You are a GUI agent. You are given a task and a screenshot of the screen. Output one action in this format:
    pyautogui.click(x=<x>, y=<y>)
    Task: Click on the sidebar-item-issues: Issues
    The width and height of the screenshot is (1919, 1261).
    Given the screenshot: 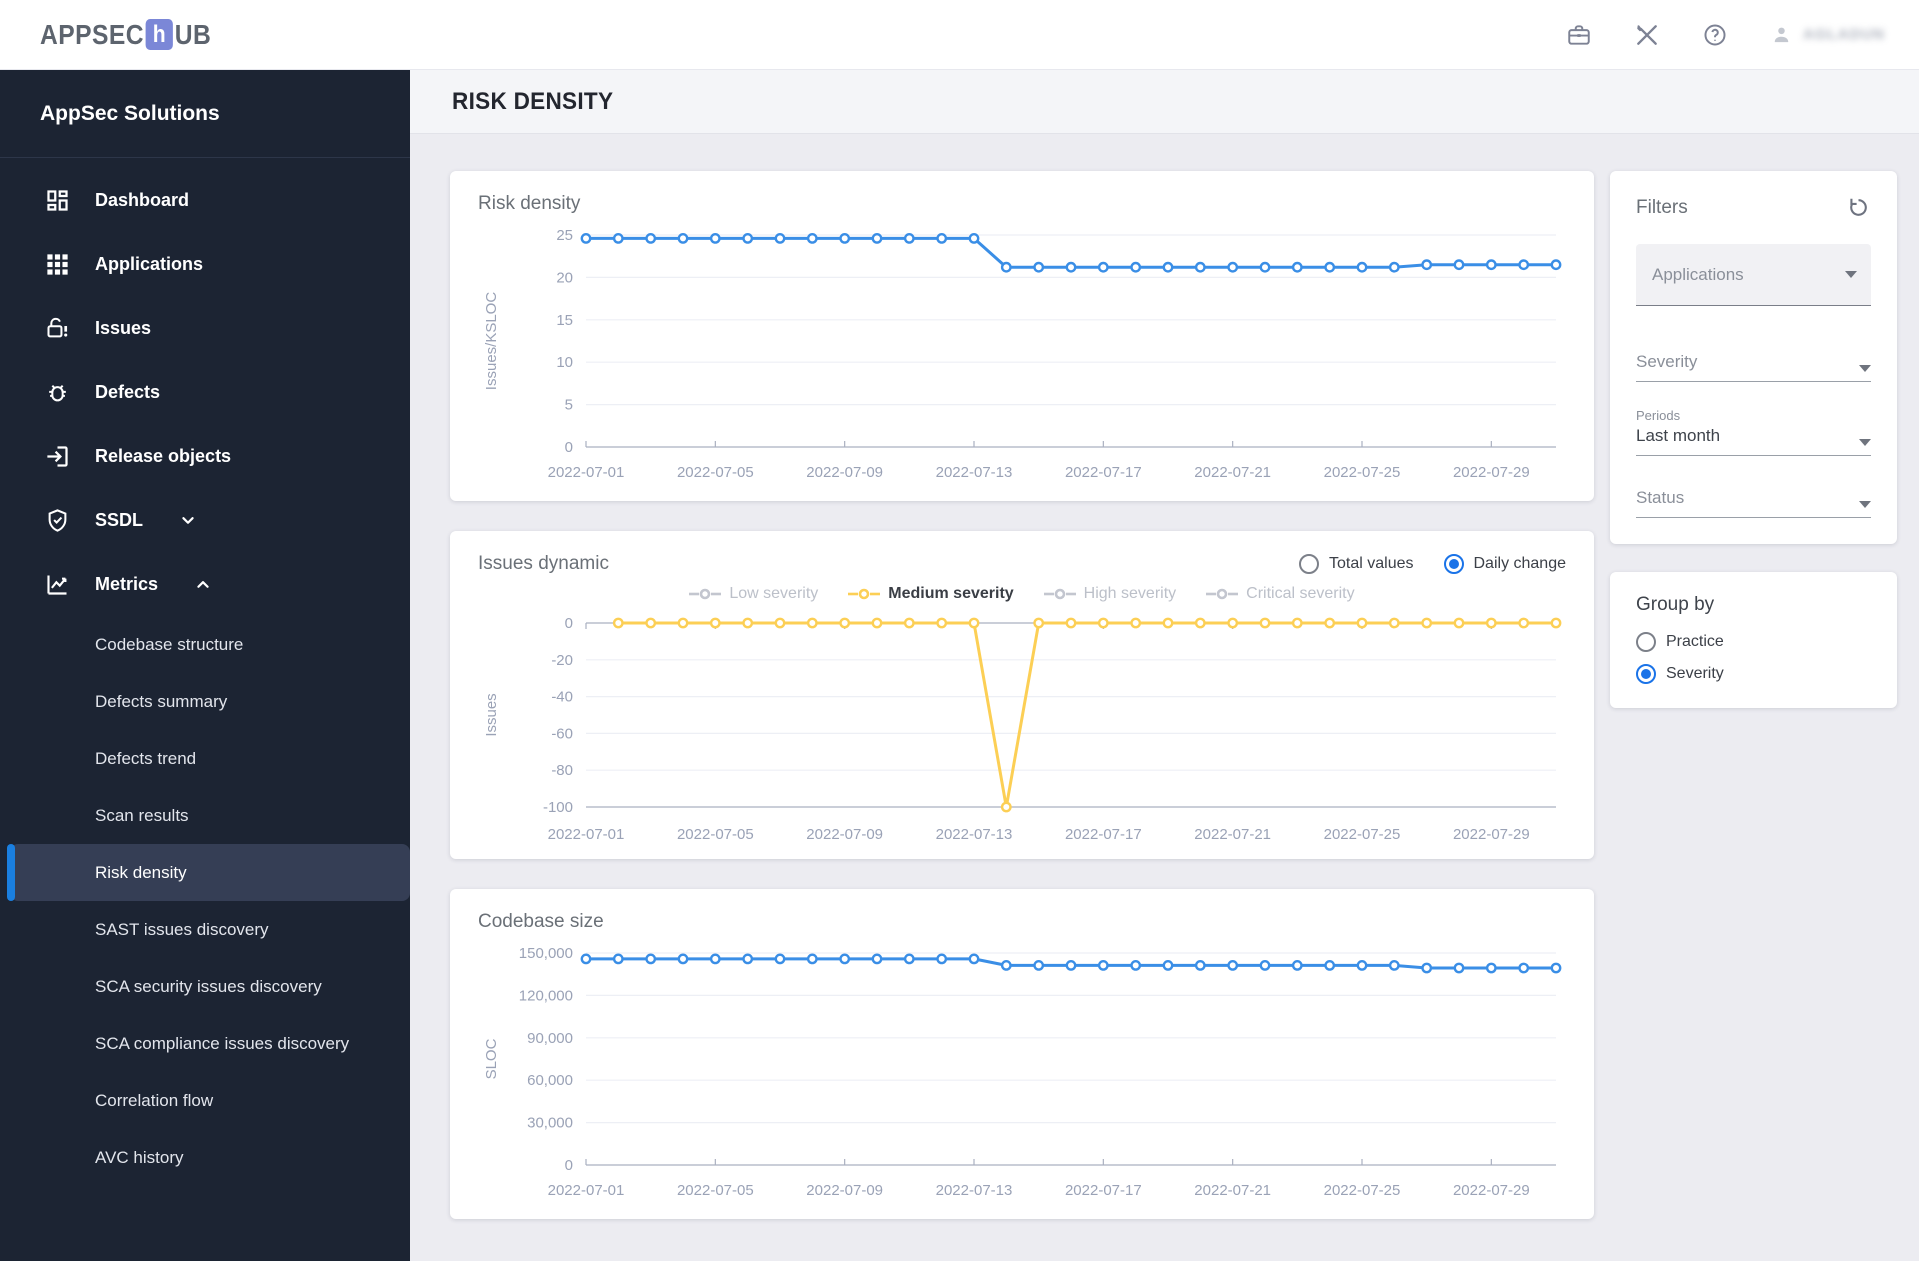 What is the action you would take?
    pyautogui.click(x=205, y=328)
    